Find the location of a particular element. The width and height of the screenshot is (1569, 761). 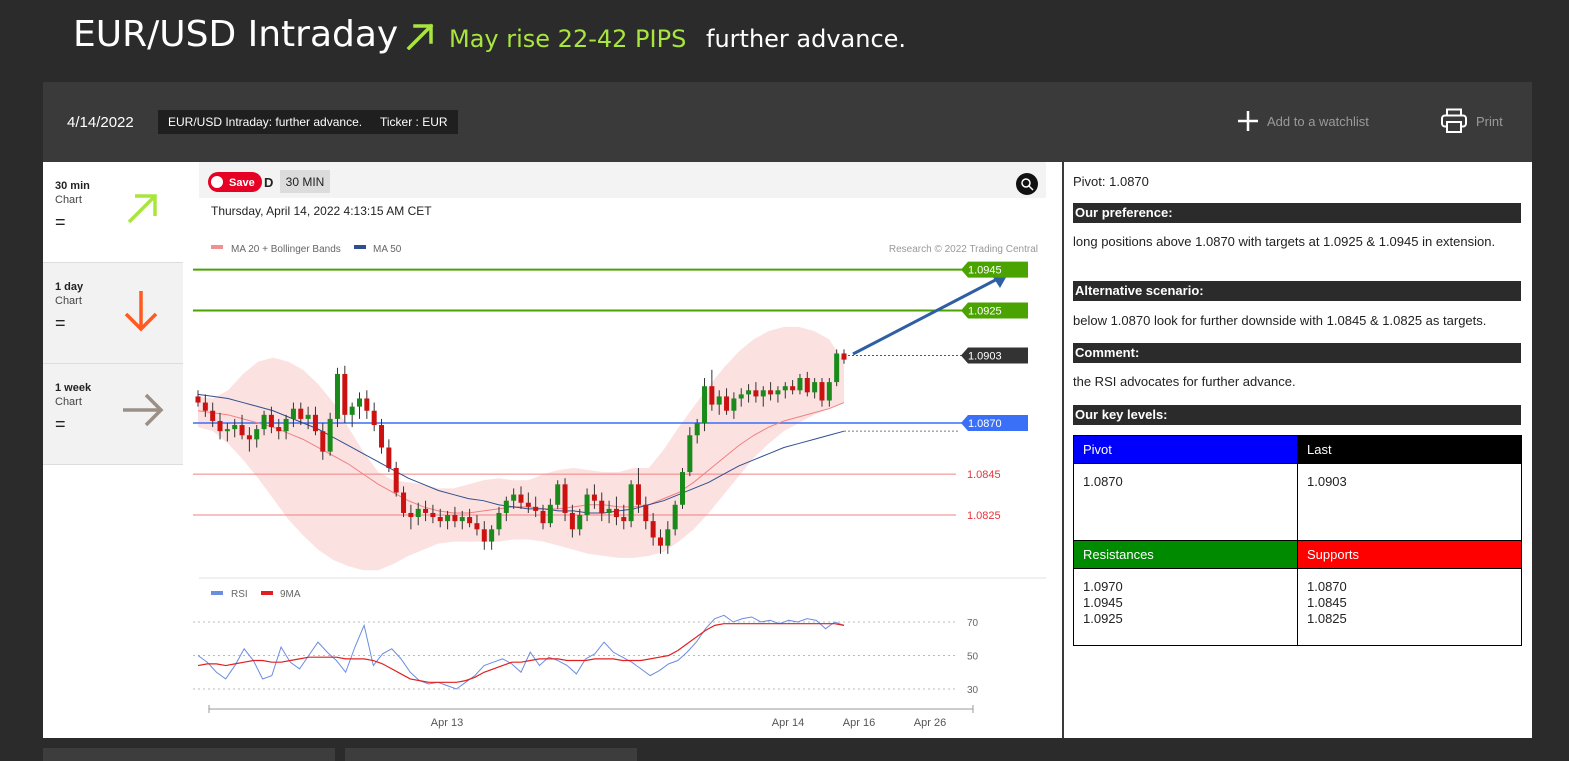

arrow-up-right-icon is located at coordinates (142, 209).